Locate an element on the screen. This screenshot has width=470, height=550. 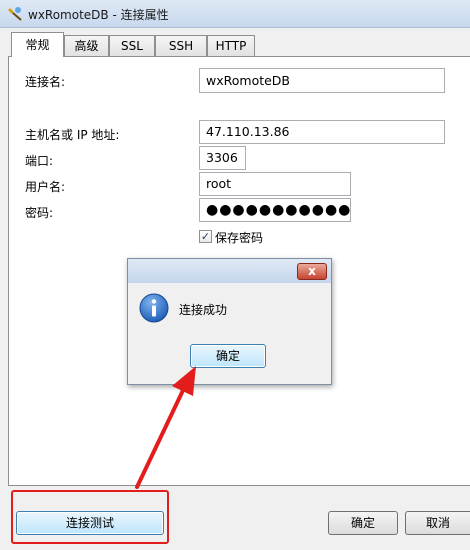
save-password-label: 保存密码 is located at coordinates (239, 238).